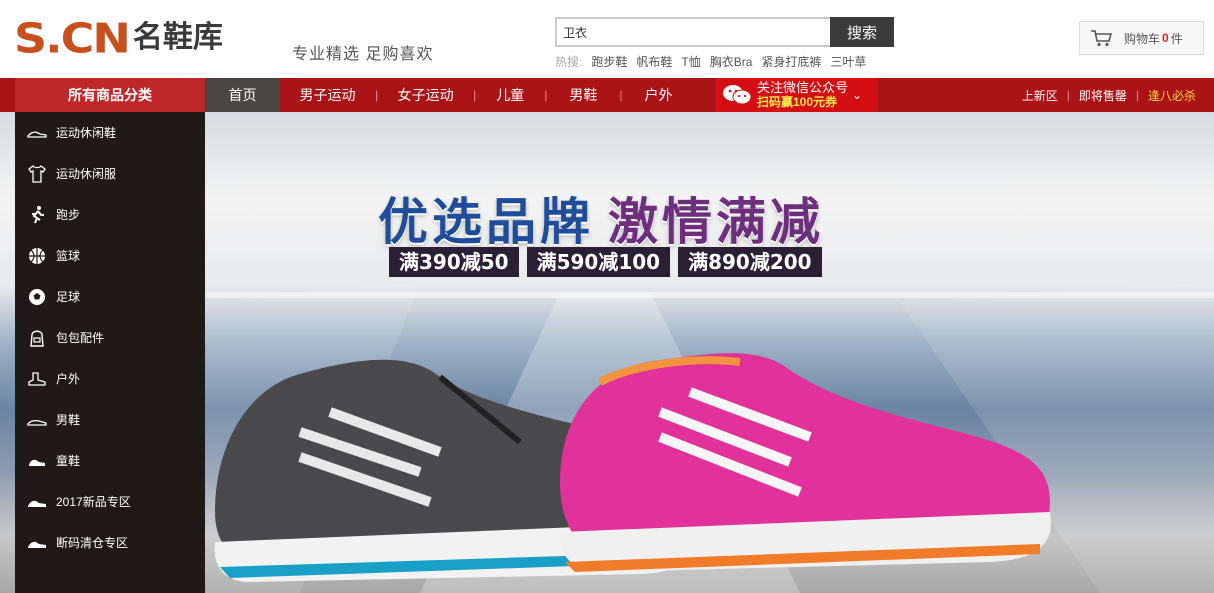 The width and height of the screenshot is (1214, 593). I want to click on new-shoe-icon, so click(37, 502).